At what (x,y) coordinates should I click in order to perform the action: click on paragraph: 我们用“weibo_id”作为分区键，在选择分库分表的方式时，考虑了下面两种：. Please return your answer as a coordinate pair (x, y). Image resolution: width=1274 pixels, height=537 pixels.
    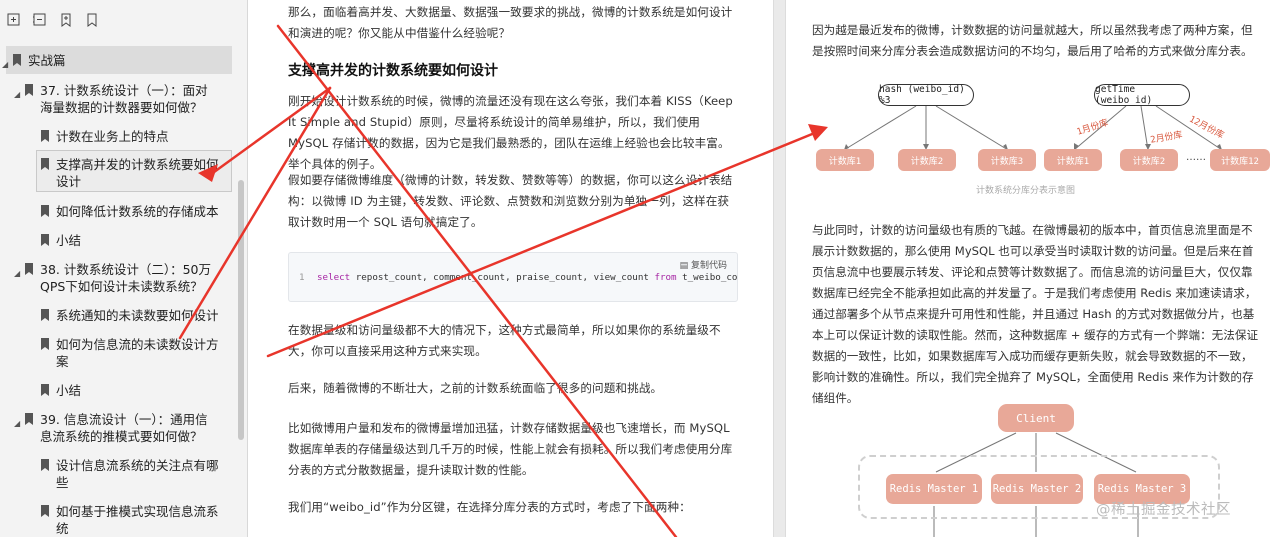
    Looking at the image, I should click on (489, 507).